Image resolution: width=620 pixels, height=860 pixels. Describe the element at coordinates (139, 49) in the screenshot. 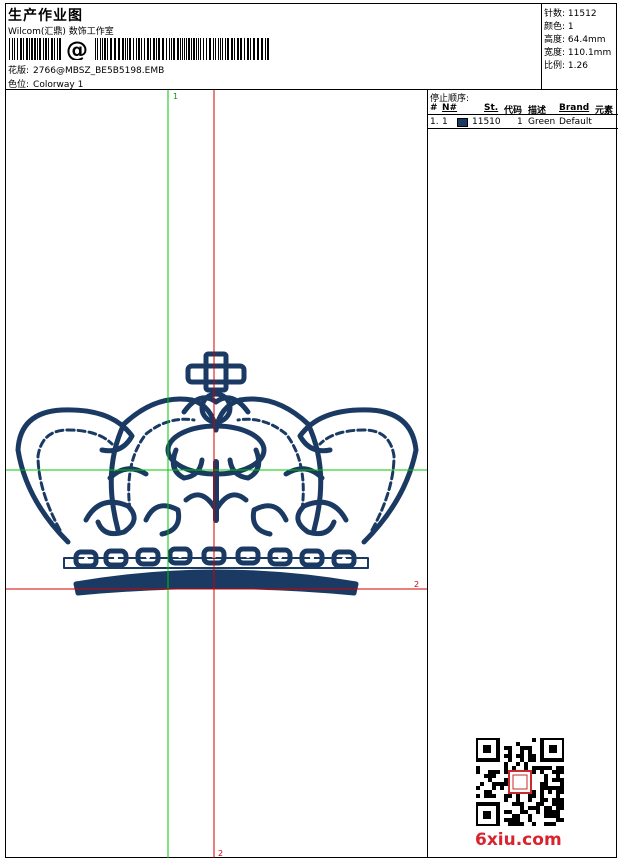

I see `barcode: @` at that location.